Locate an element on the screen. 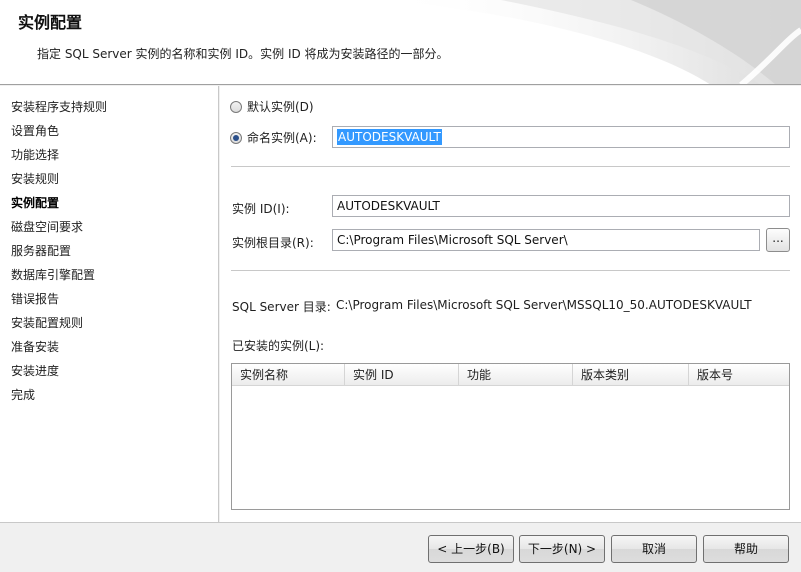  cancel-button: 取消 is located at coordinates (654, 549).